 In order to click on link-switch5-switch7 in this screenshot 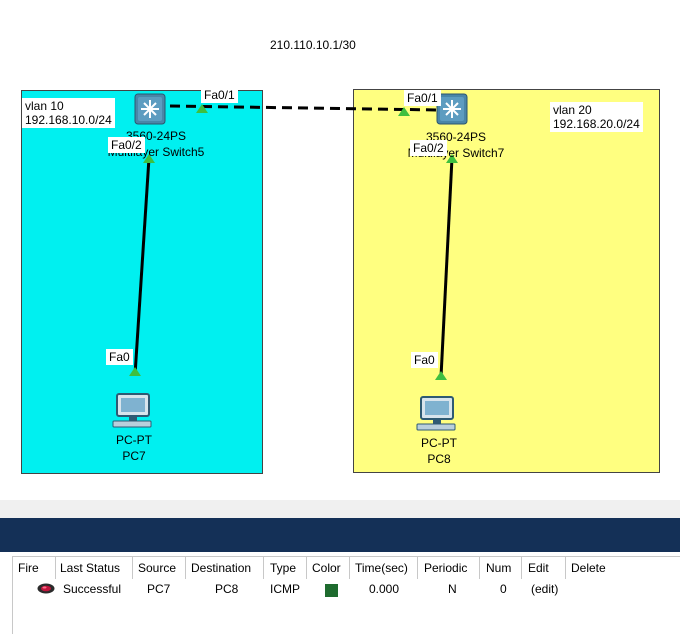, I will do `click(305, 108)`.